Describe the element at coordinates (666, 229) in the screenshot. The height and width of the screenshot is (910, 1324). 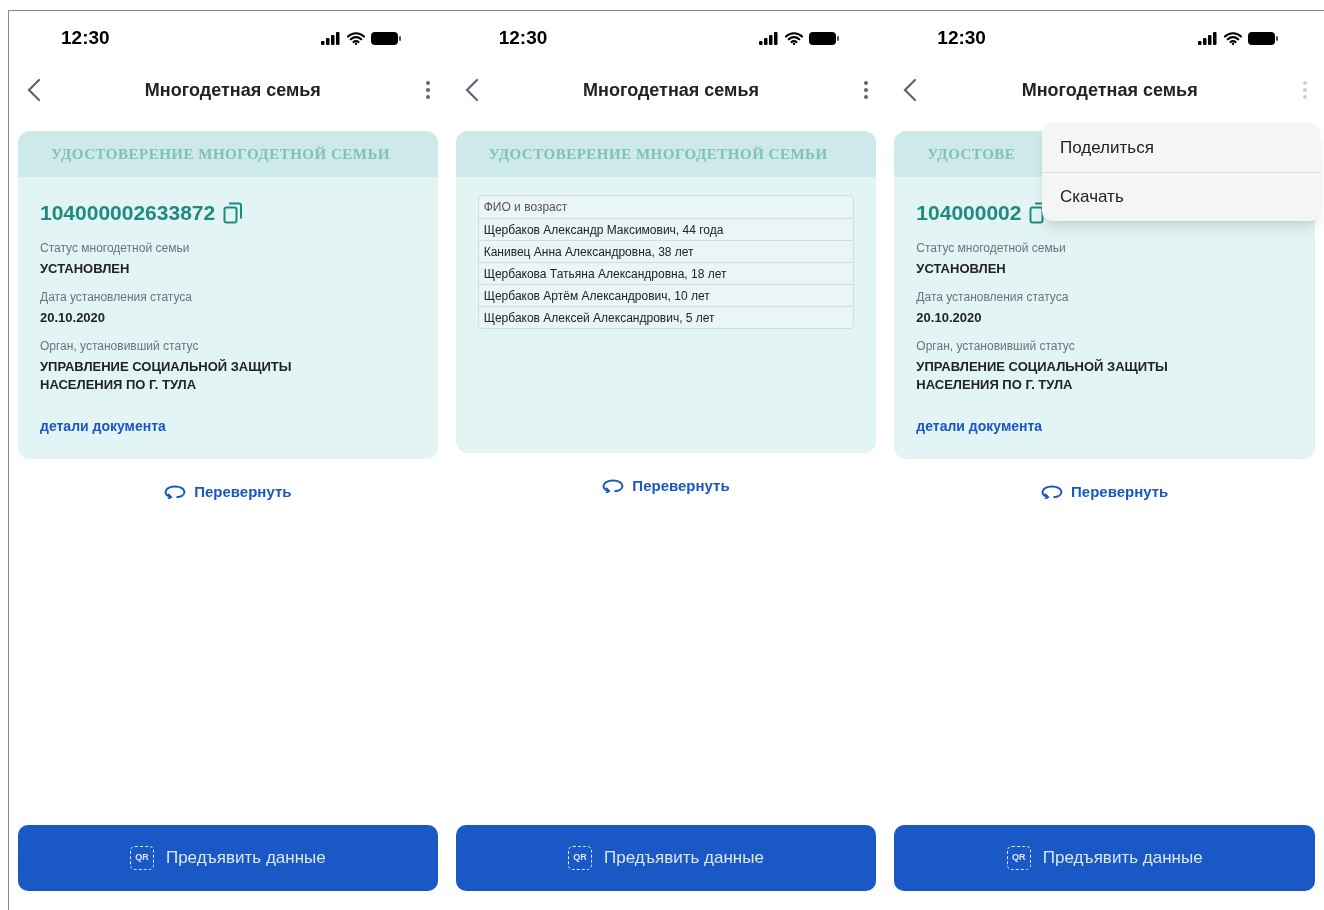
I see `table-cell: Щербаков Александр Максимович, 44 года` at that location.